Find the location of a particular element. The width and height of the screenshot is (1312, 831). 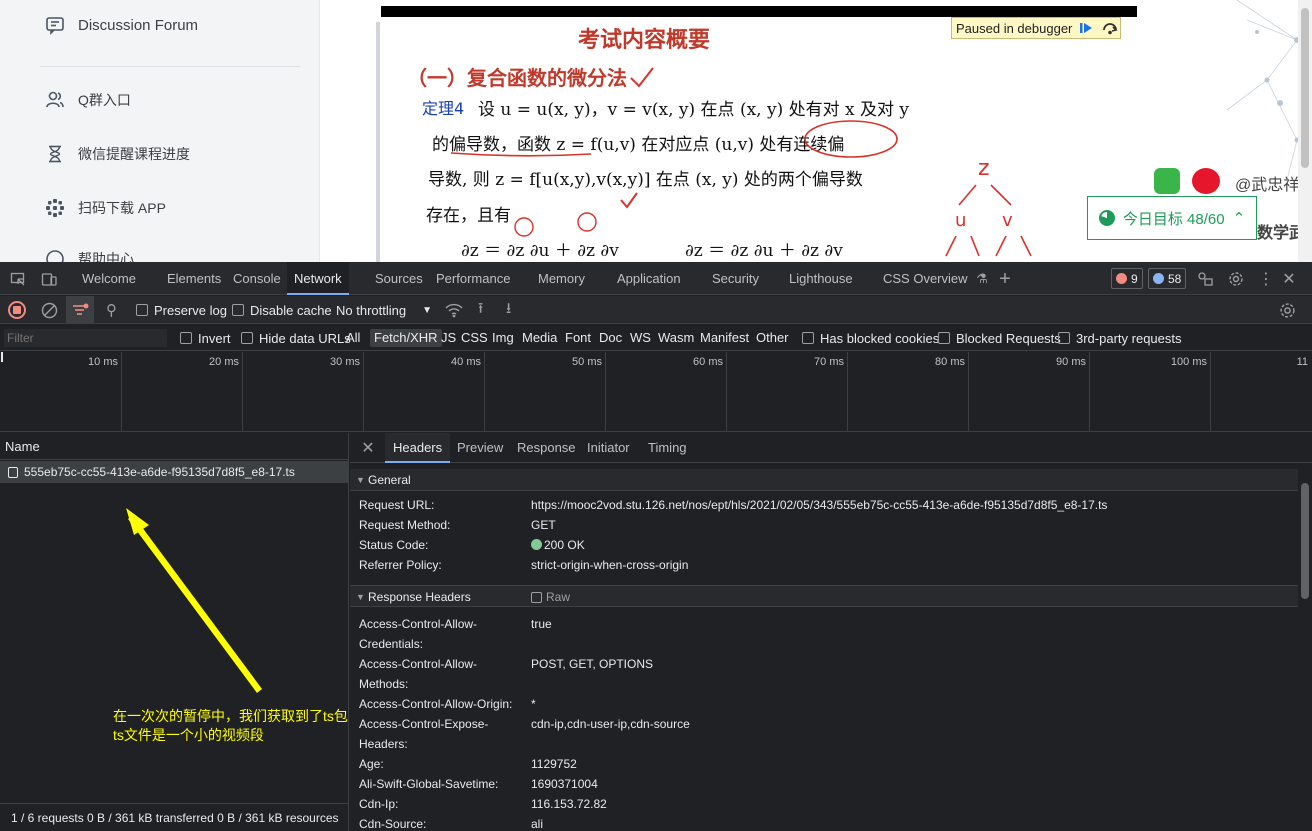

header-key-line: Access-Control-Allow- is located at coordinates (418, 664).